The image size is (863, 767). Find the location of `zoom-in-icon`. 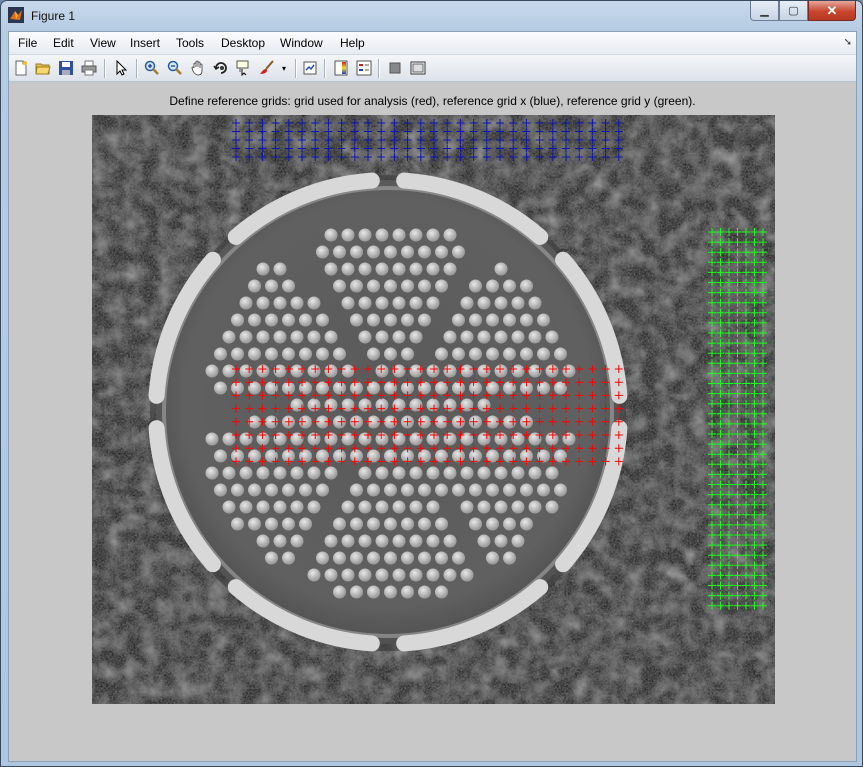

zoom-in-icon is located at coordinates (152, 68).